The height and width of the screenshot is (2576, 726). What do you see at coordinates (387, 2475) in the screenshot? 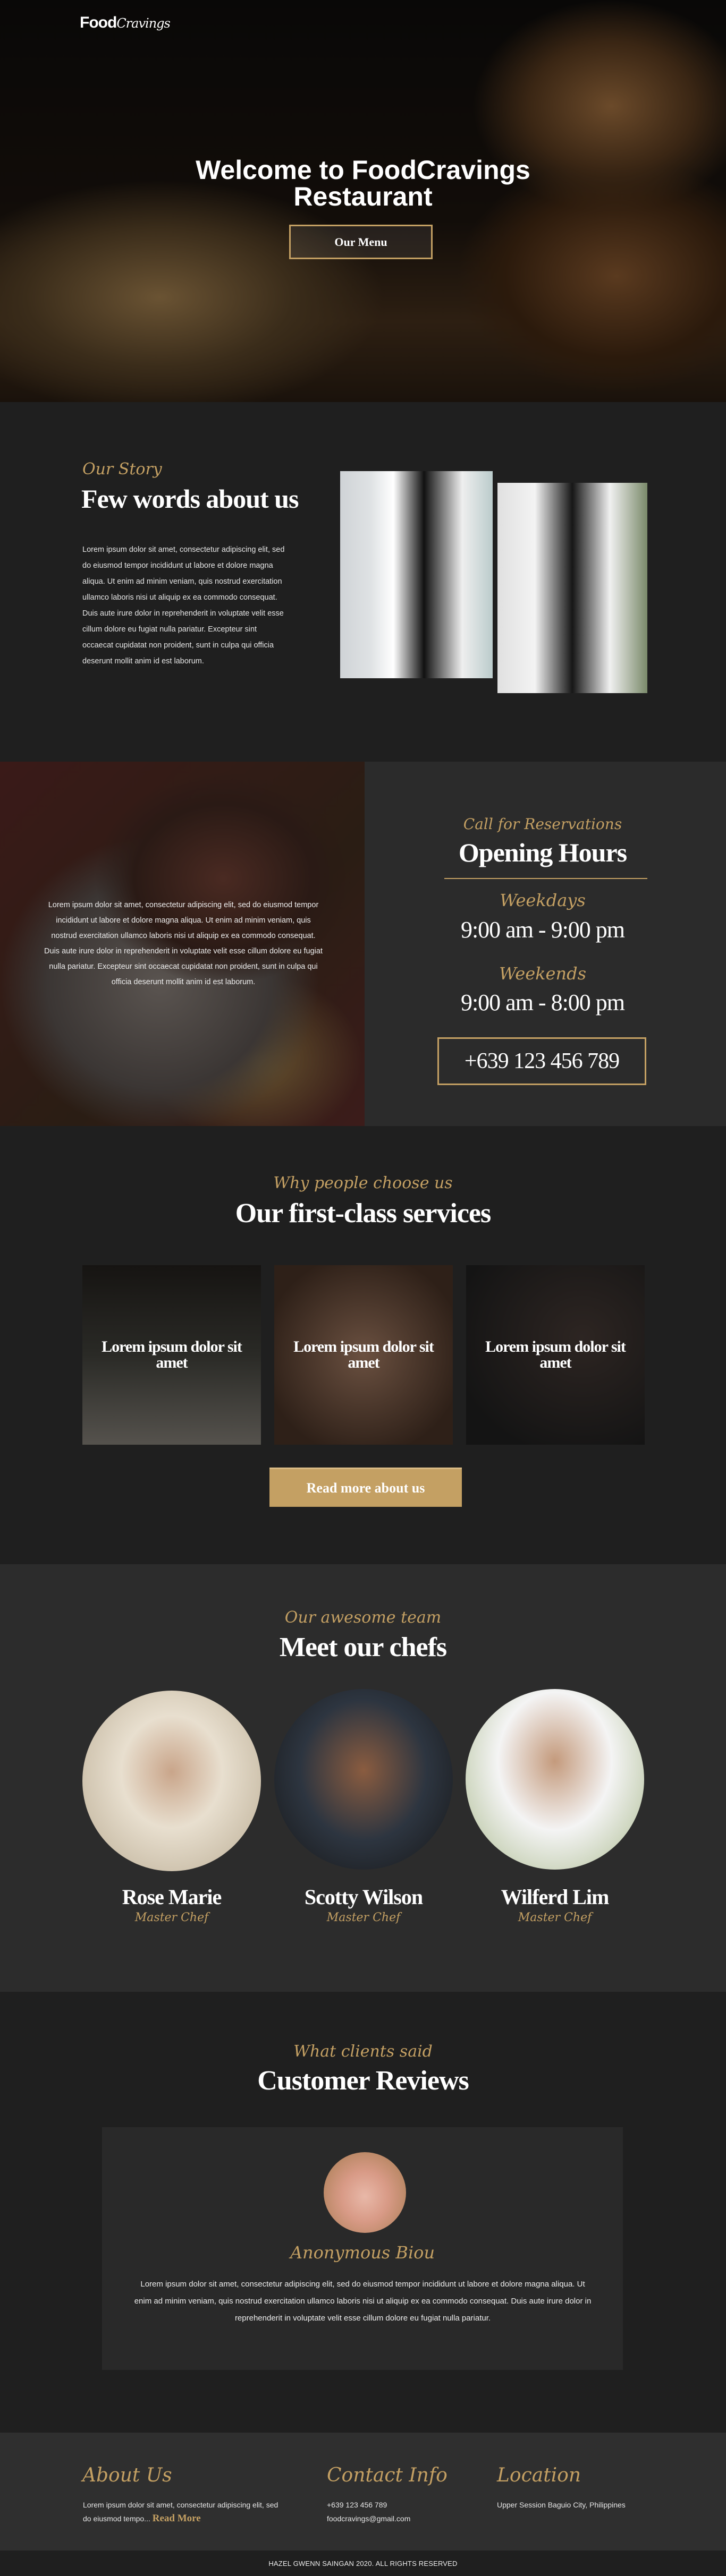
I see `footer-contact-title: Contact Info` at bounding box center [387, 2475].